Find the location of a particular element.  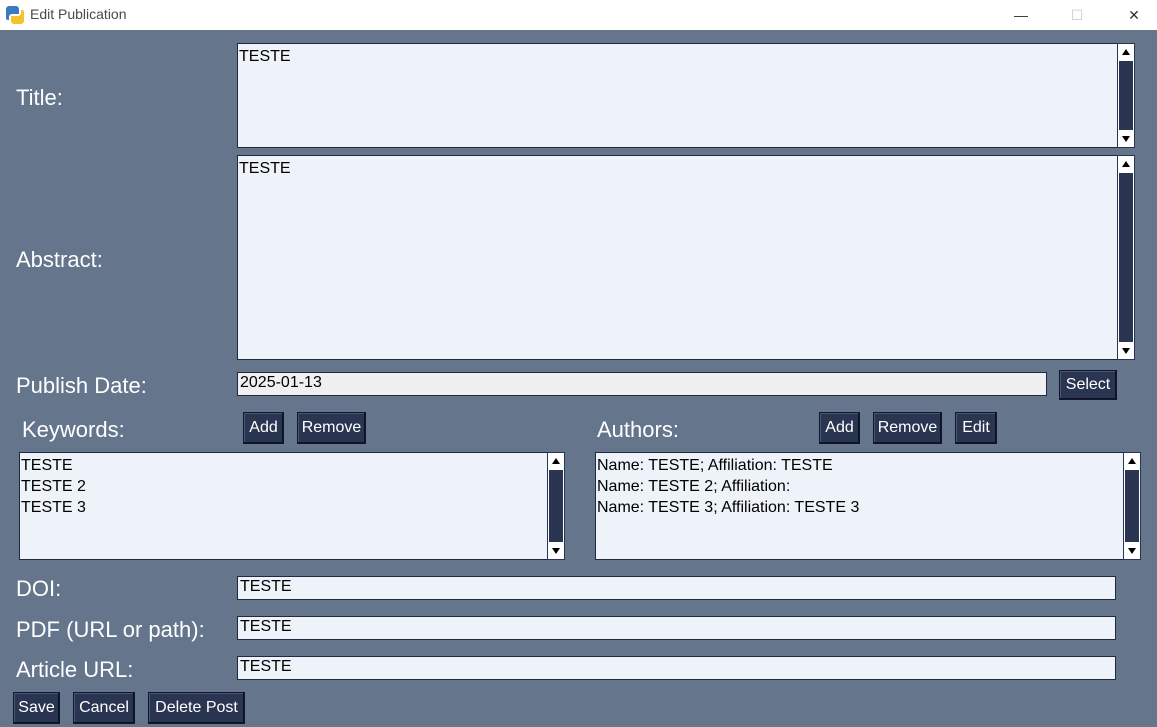

list-item: Name: TESTE 3; Affiliation: TESTE 3 is located at coordinates (860, 507).